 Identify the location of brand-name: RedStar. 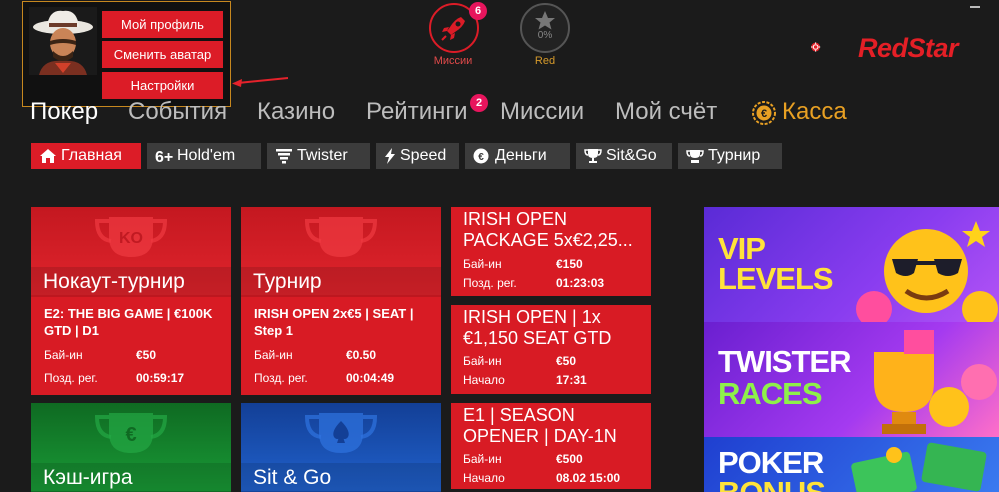
(908, 48).